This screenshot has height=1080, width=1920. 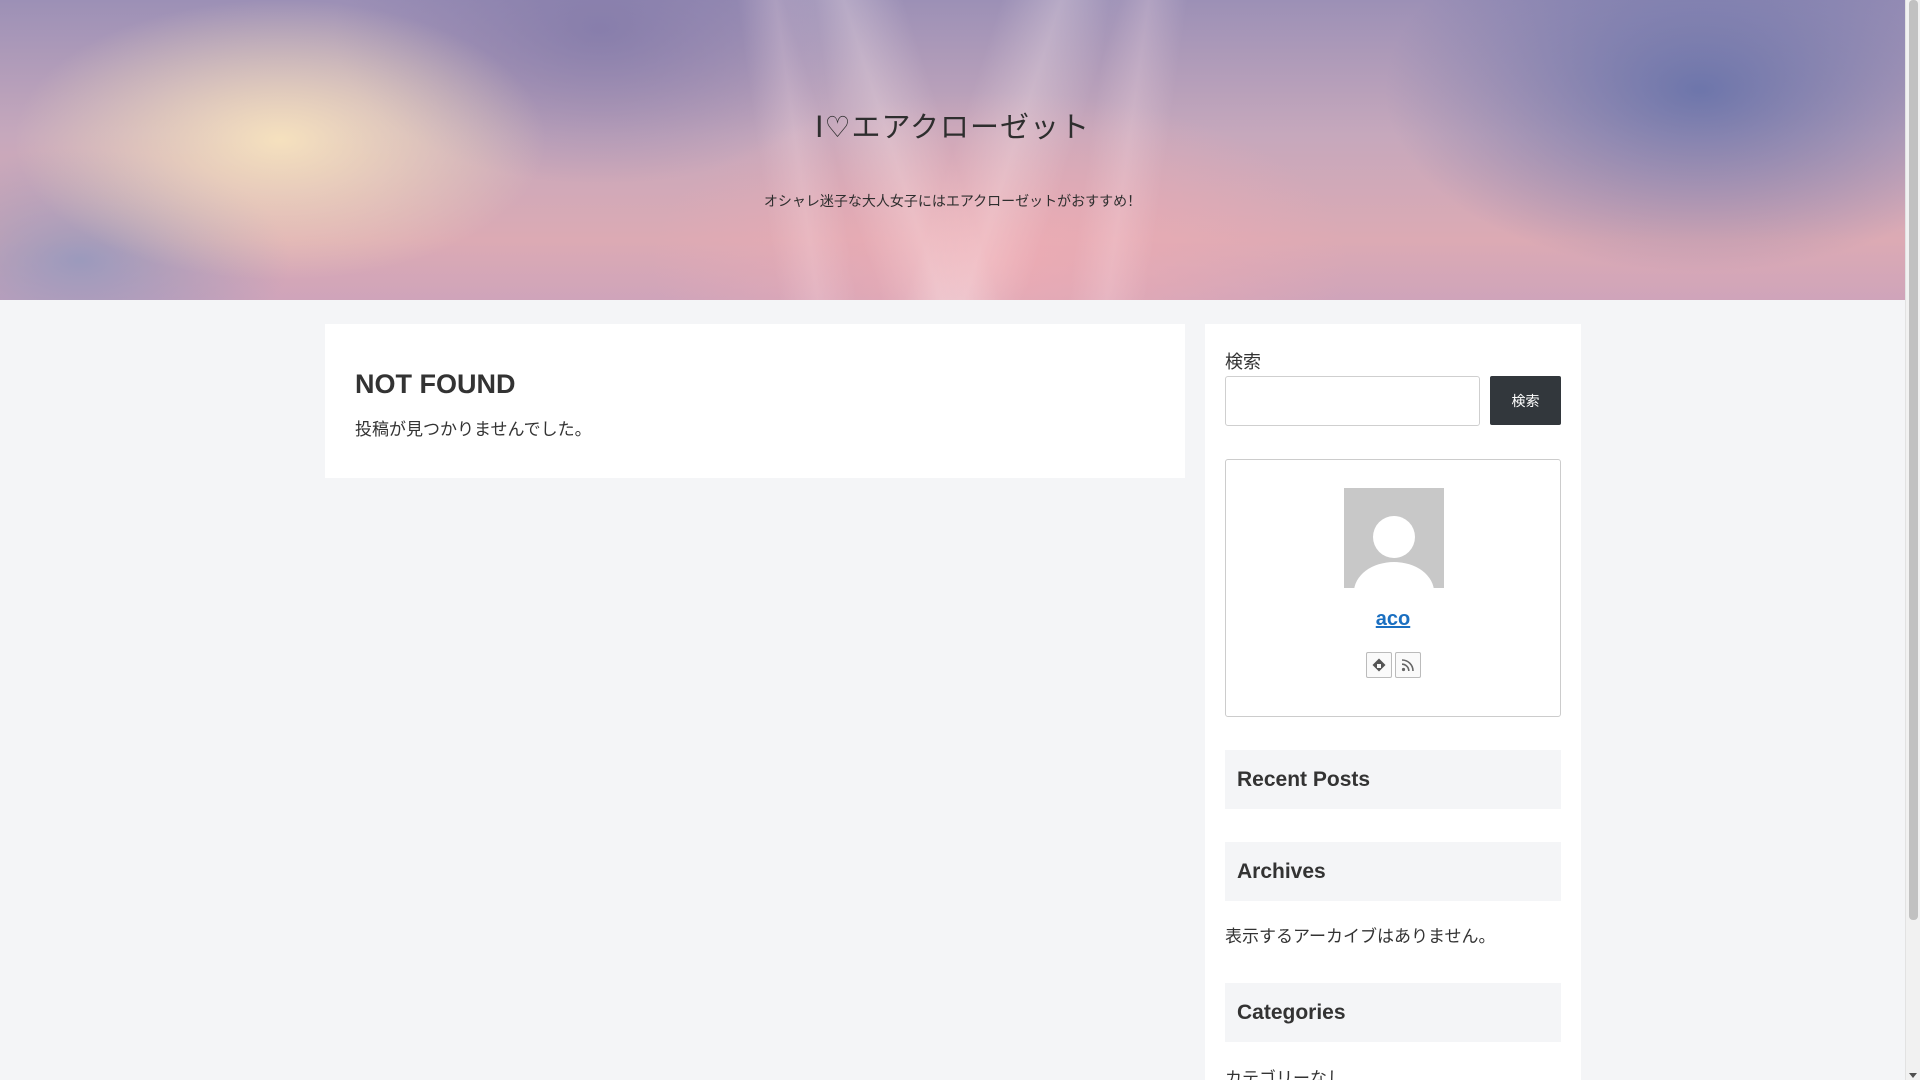 What do you see at coordinates (435, 384) in the screenshot?
I see `page-title: NOT FOUND` at bounding box center [435, 384].